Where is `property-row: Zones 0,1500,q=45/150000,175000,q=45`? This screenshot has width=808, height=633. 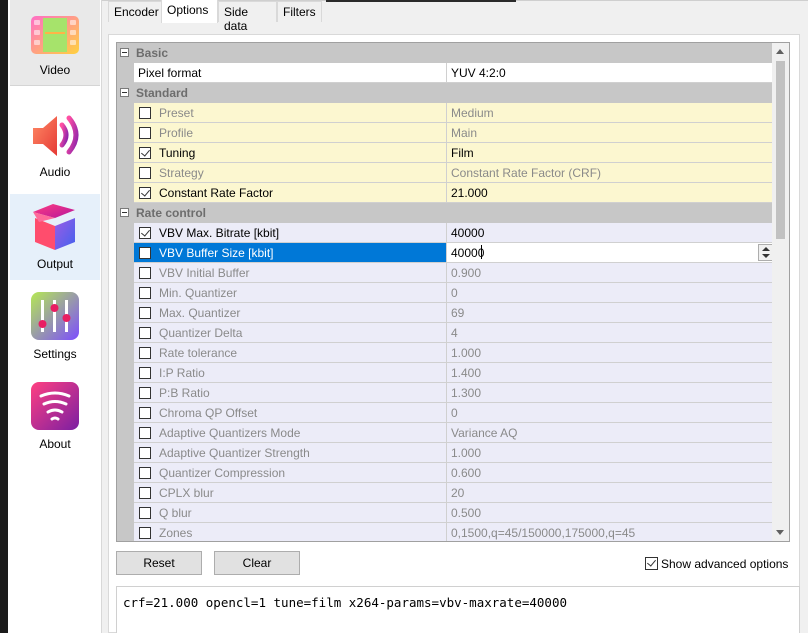 property-row: Zones 0,1500,q=45/150000,175000,q=45 is located at coordinates (445, 532).